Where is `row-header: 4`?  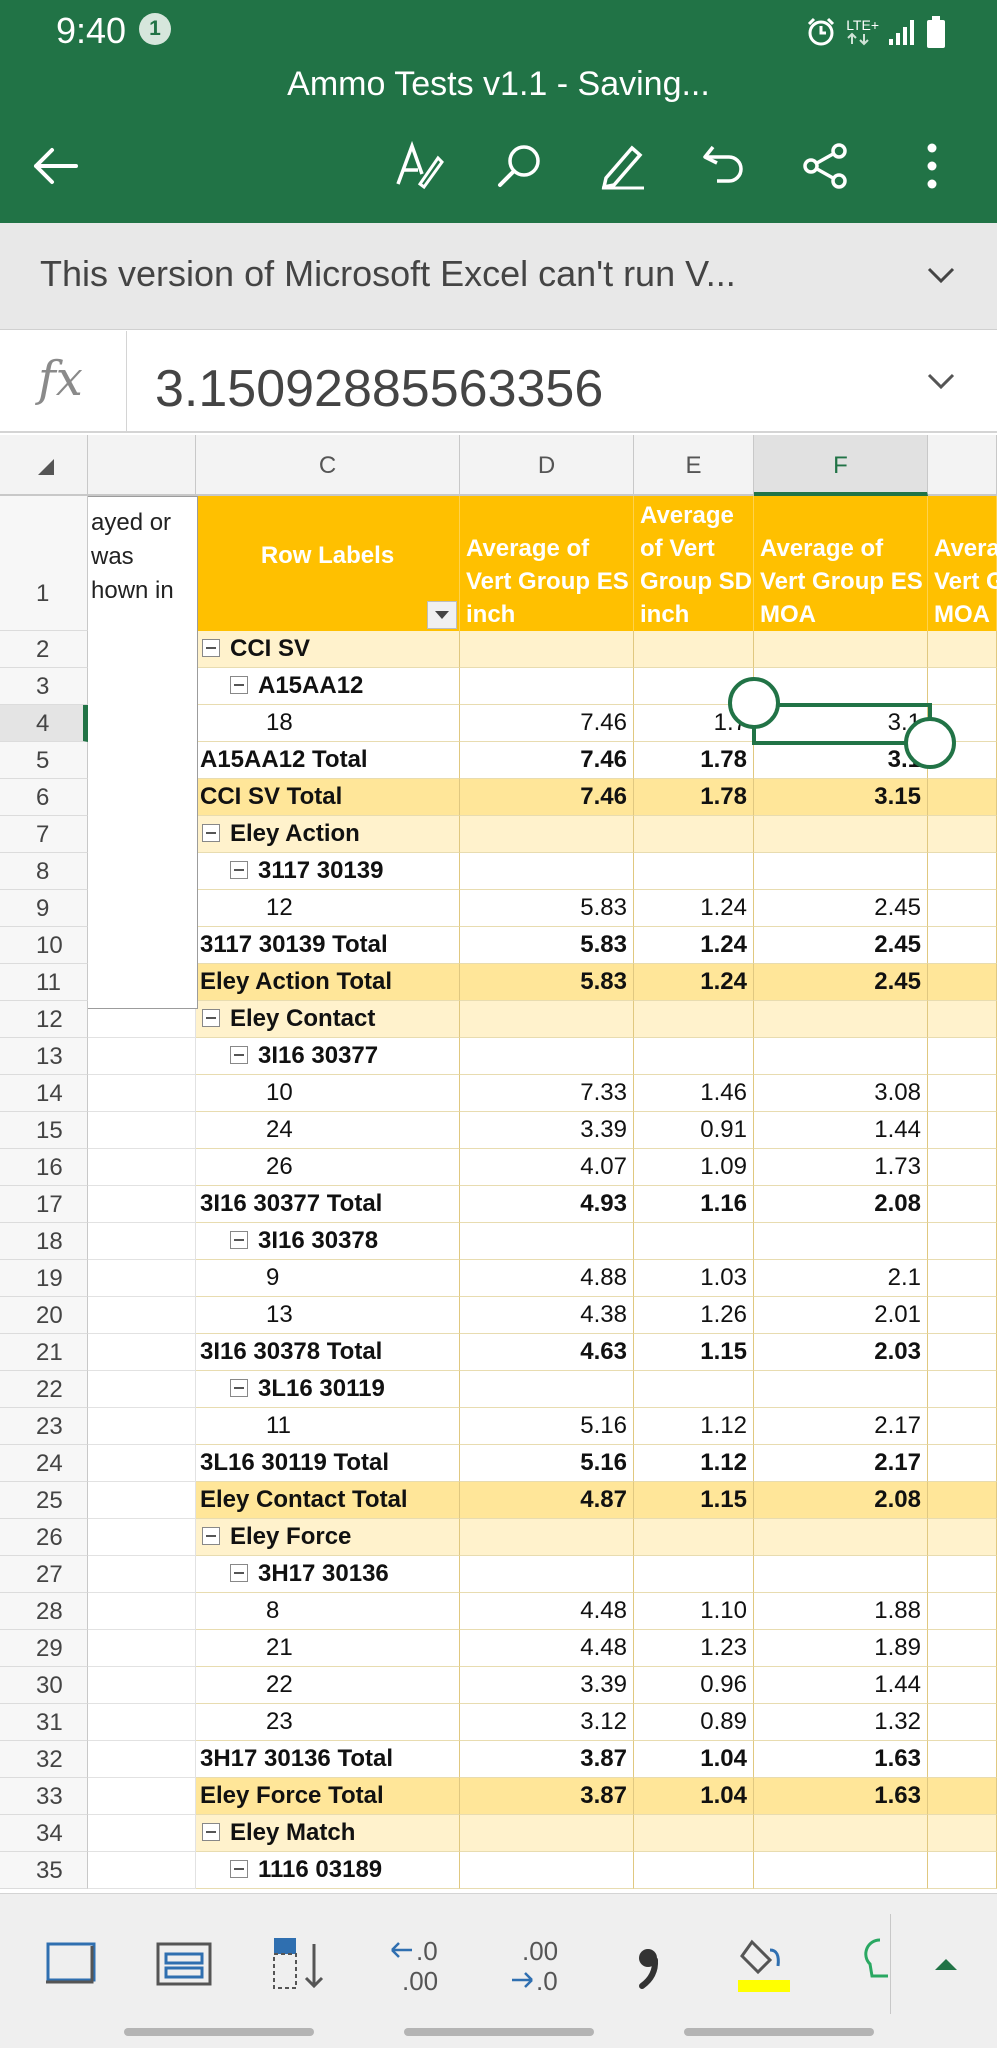
row-header: 4 is located at coordinates (44, 723).